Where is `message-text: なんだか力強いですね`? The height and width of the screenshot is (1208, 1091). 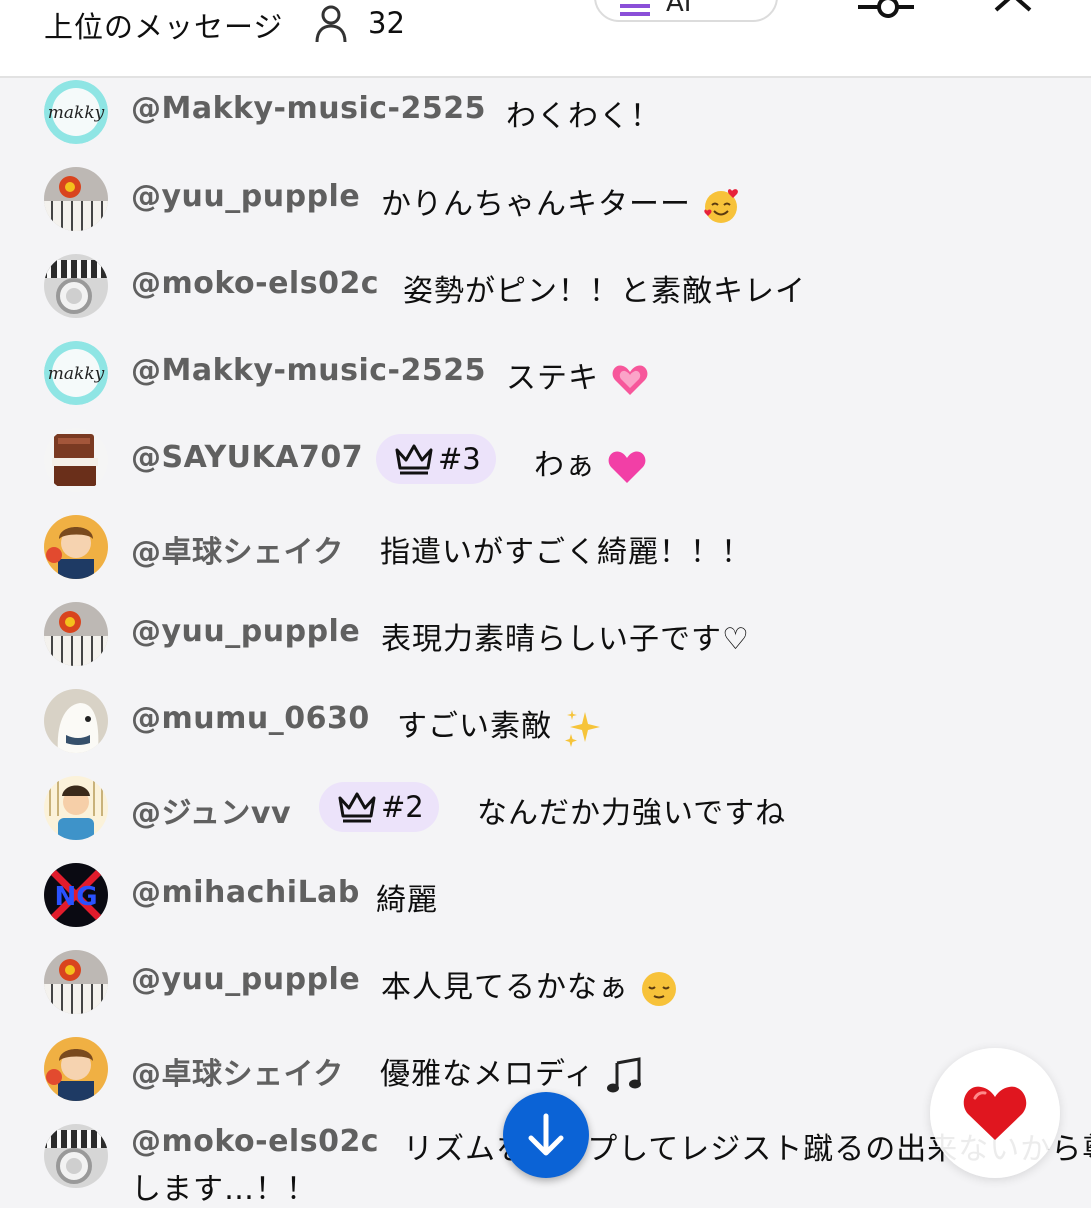
message-text: なんだか力強いですね is located at coordinates (632, 813).